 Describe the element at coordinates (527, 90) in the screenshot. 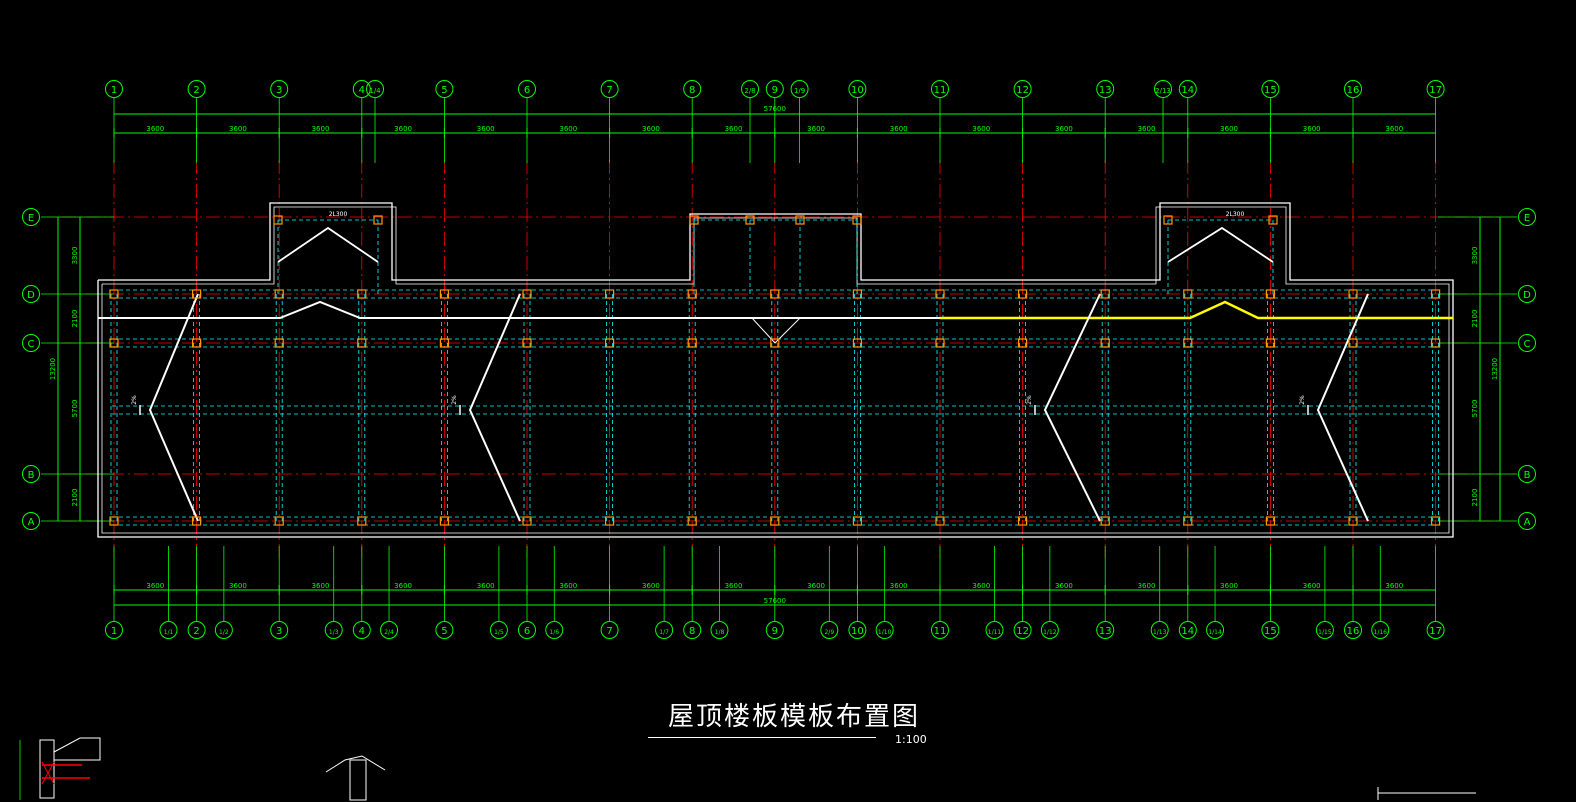

I see `axis-label: 6` at that location.